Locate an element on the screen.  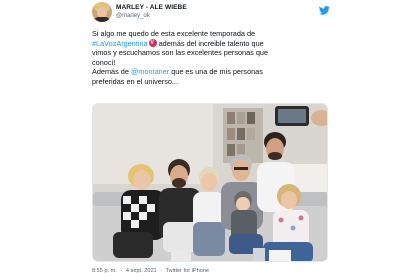
tweet-source: Twitter for iPhone is located at coordinates (188, 271).